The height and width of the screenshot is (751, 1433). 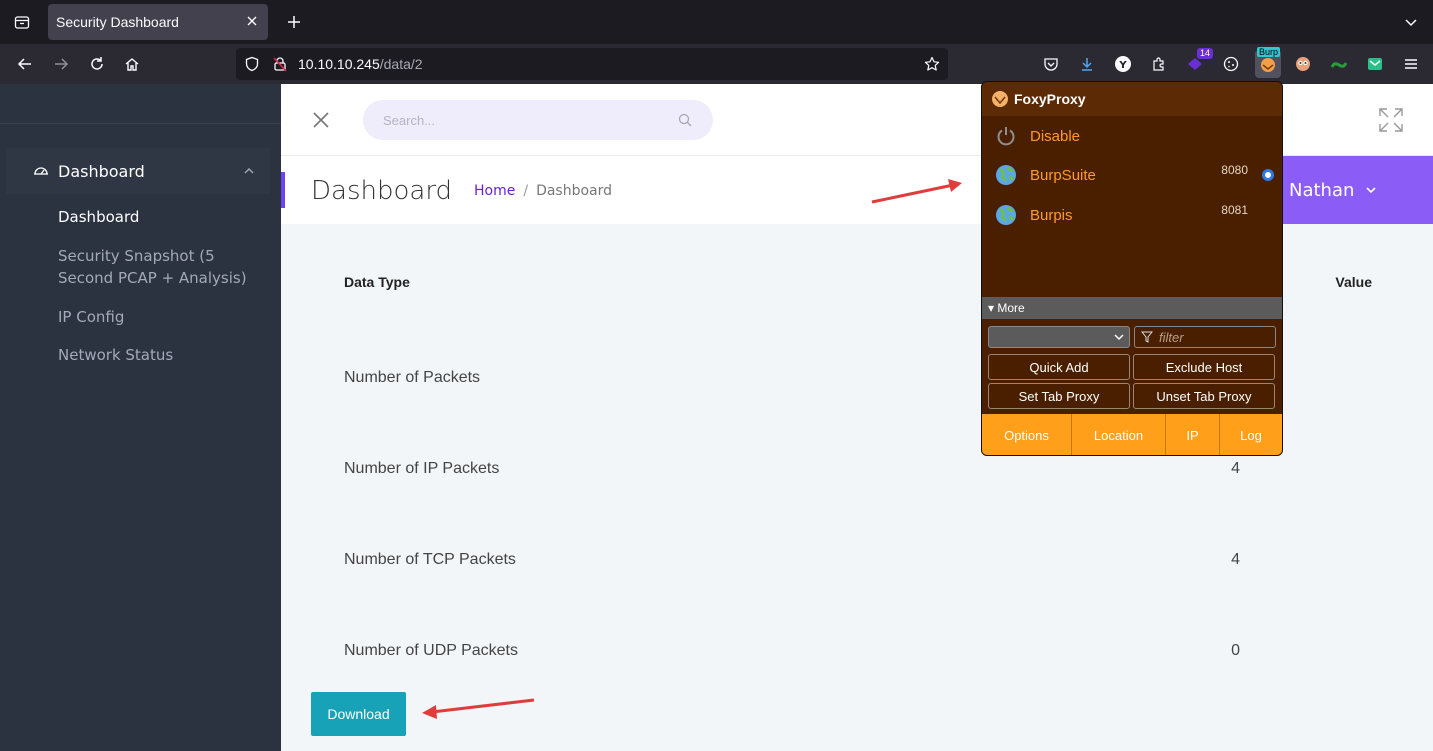 What do you see at coordinates (1269, 52) in the screenshot?
I see `proxy-tag: Burp` at bounding box center [1269, 52].